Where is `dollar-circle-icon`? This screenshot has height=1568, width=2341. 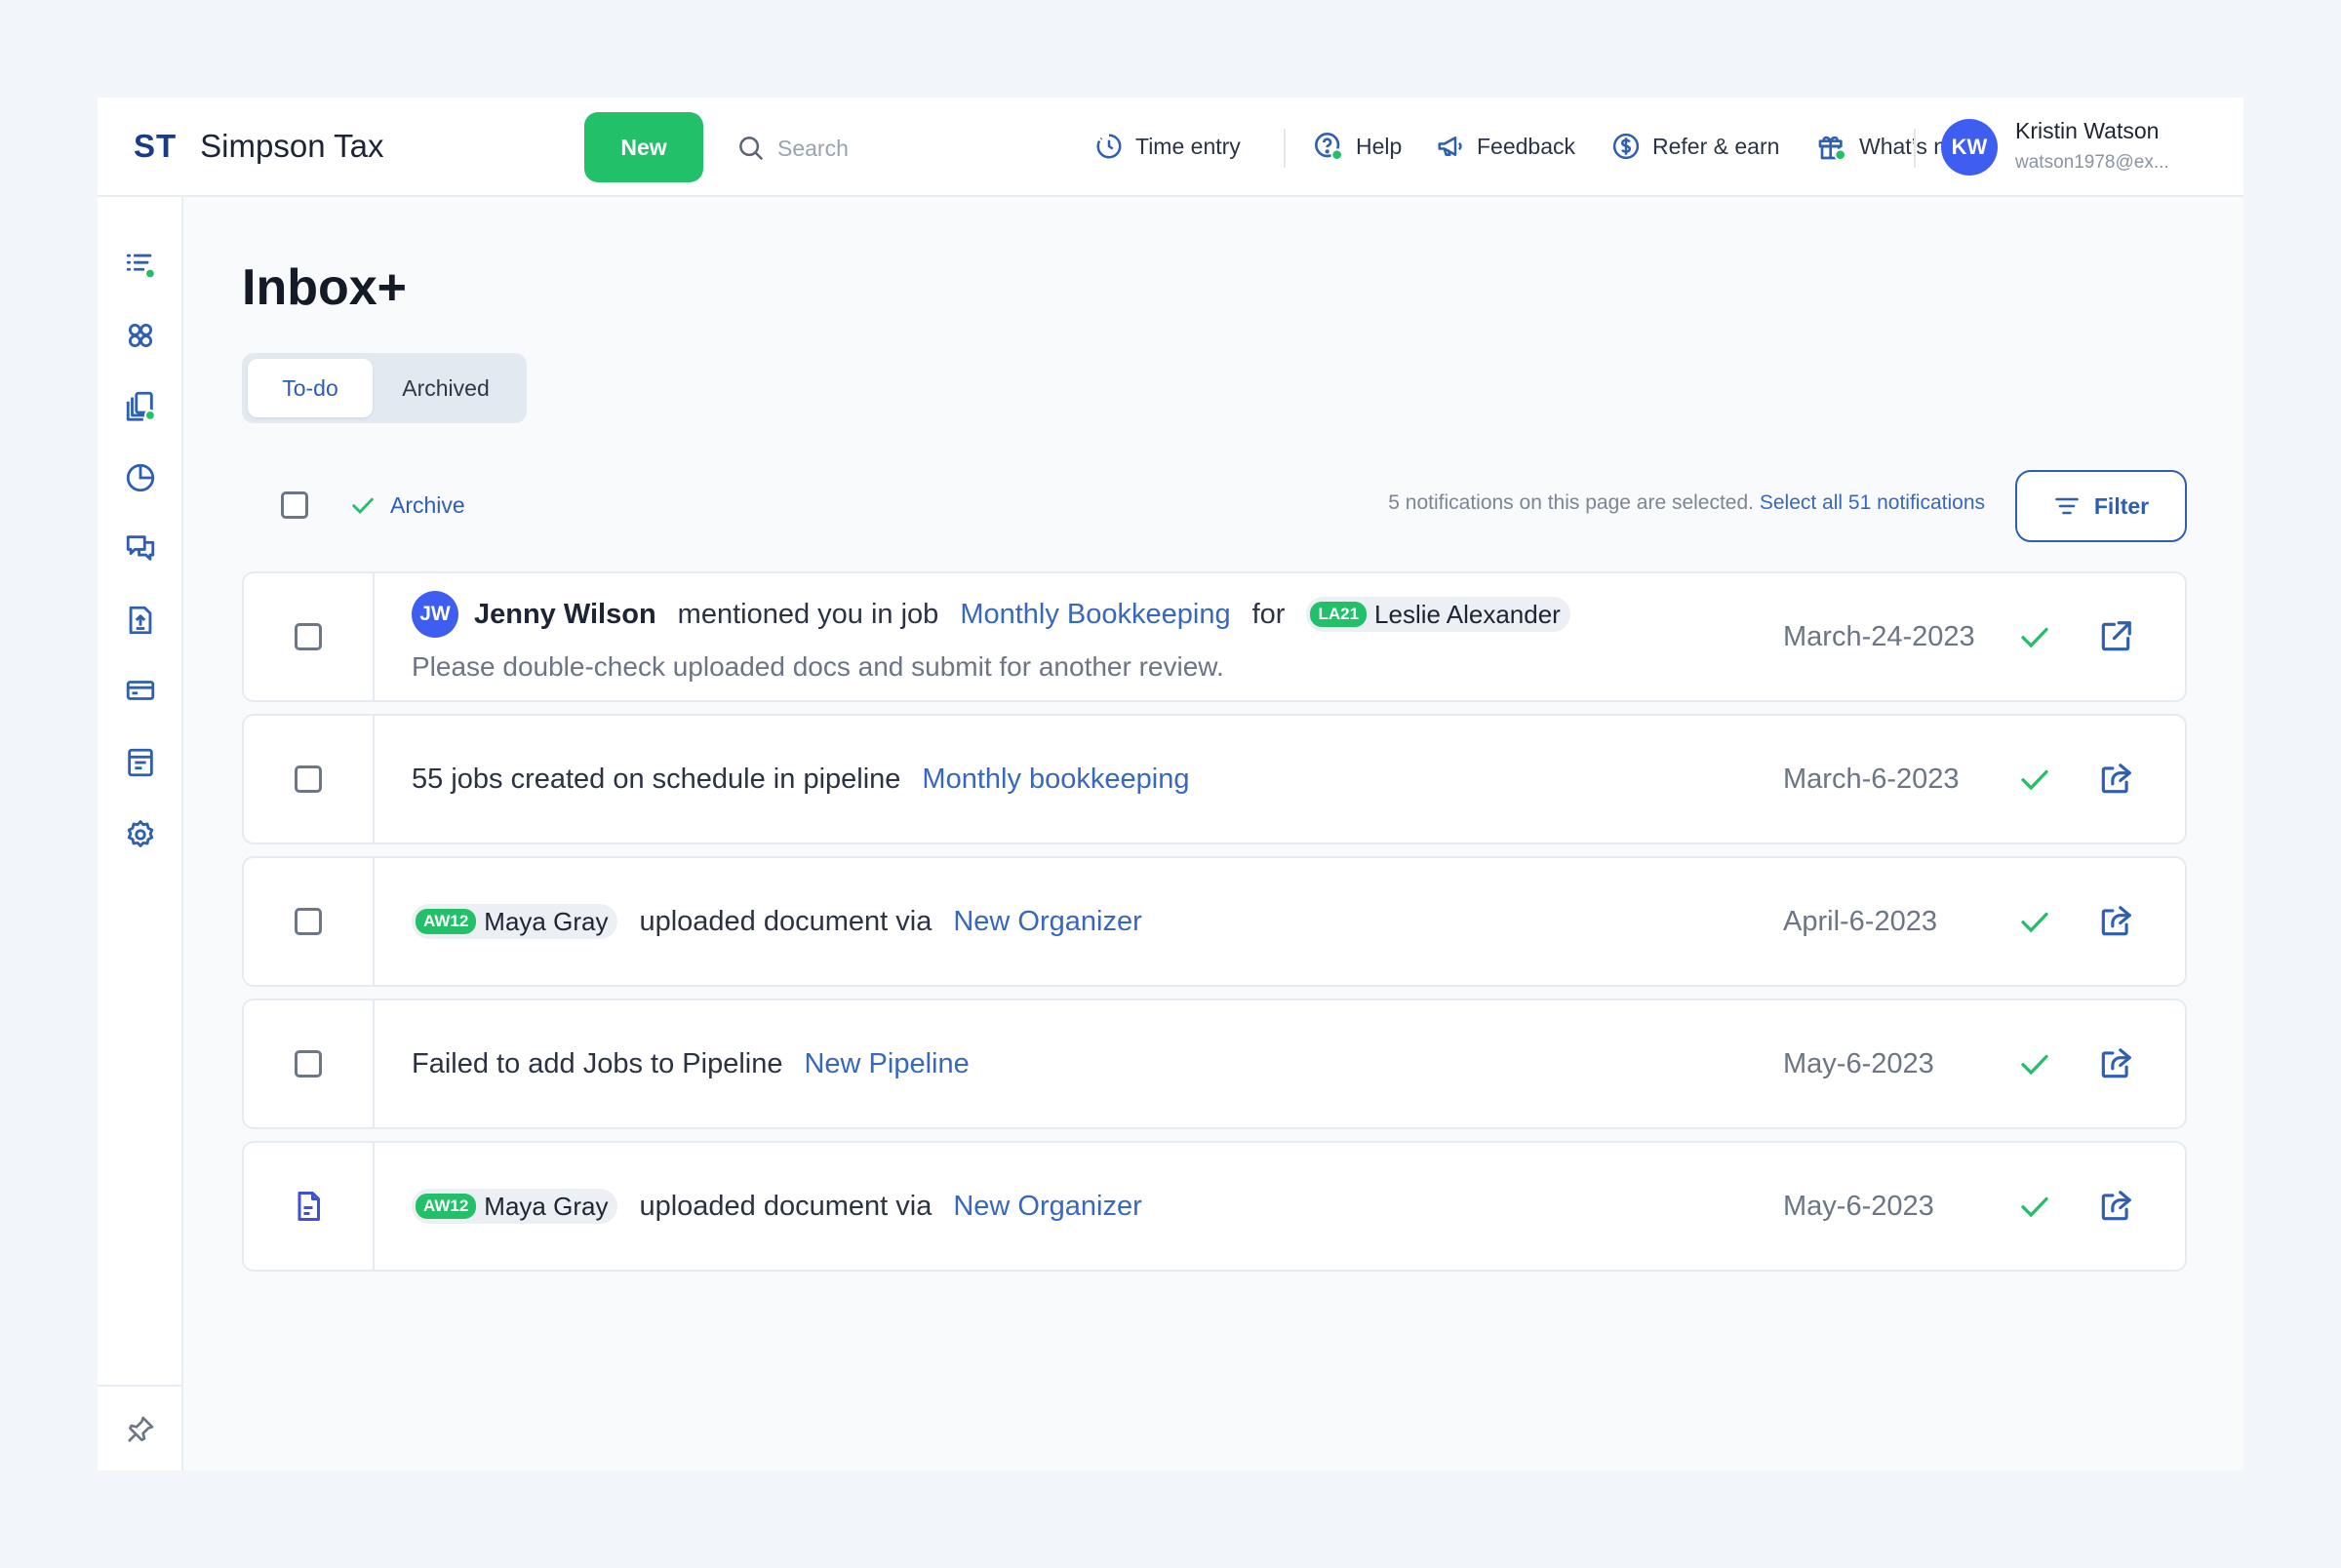 dollar-circle-icon is located at coordinates (1626, 146).